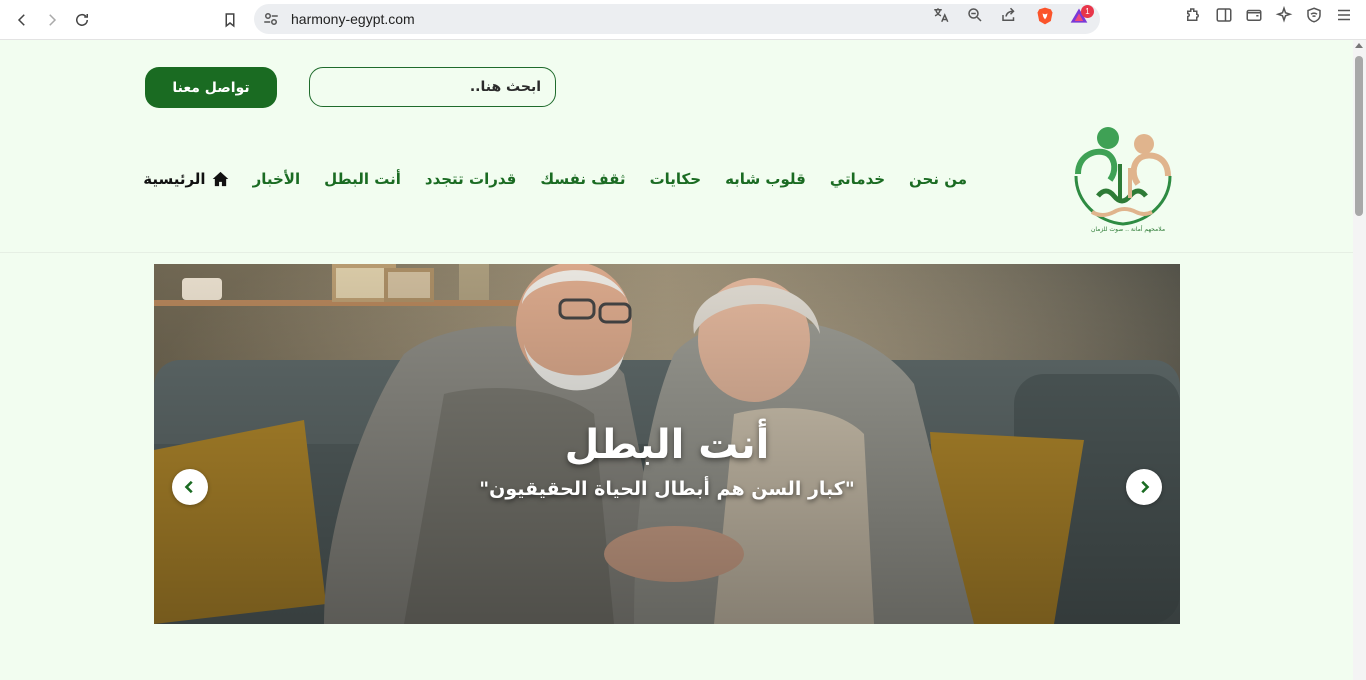 The image size is (1366, 680). I want to click on sidebar-icon, so click(1224, 15).